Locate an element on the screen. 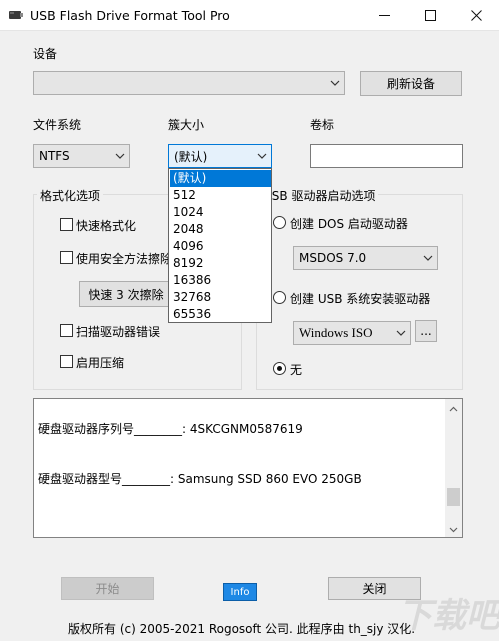 The image size is (499, 641). maximize-icon is located at coordinates (430, 15).